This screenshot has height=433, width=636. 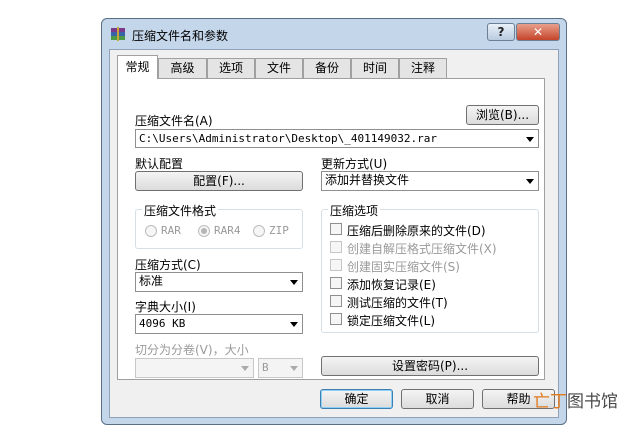 What do you see at coordinates (375, 68) in the screenshot?
I see `tab-time: 时间` at bounding box center [375, 68].